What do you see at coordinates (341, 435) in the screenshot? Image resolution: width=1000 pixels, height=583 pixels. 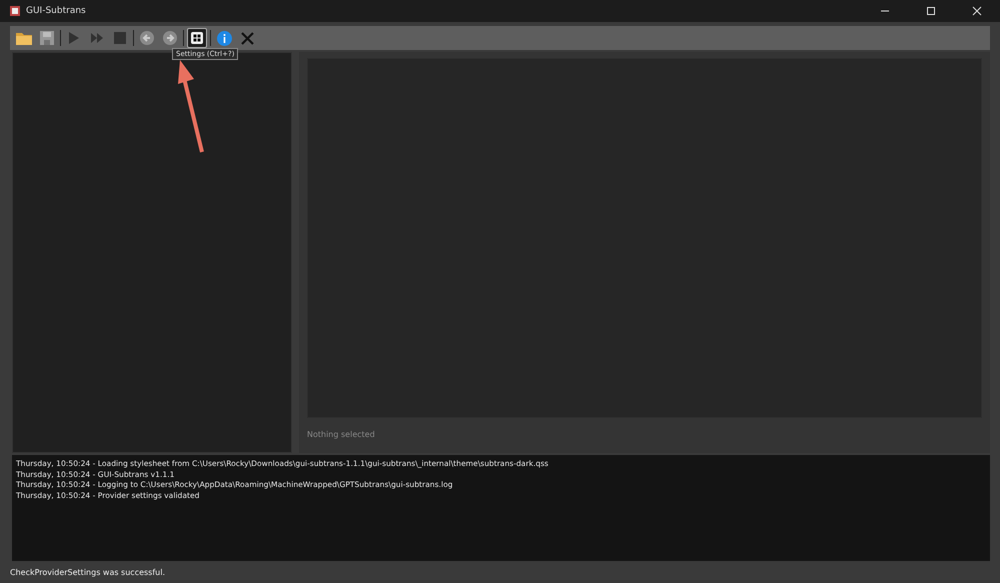 I see `selection-status: Nothing selected` at bounding box center [341, 435].